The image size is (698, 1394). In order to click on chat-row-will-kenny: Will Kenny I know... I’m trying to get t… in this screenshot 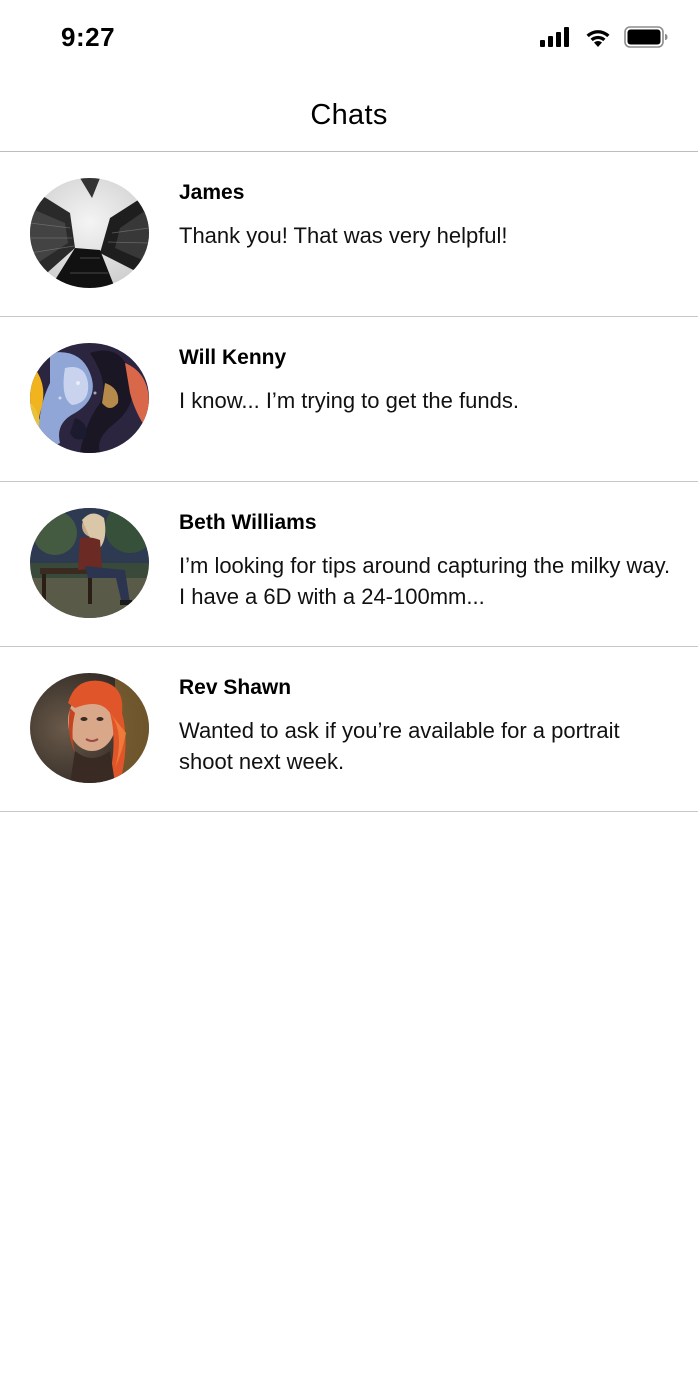, I will do `click(349, 399)`.